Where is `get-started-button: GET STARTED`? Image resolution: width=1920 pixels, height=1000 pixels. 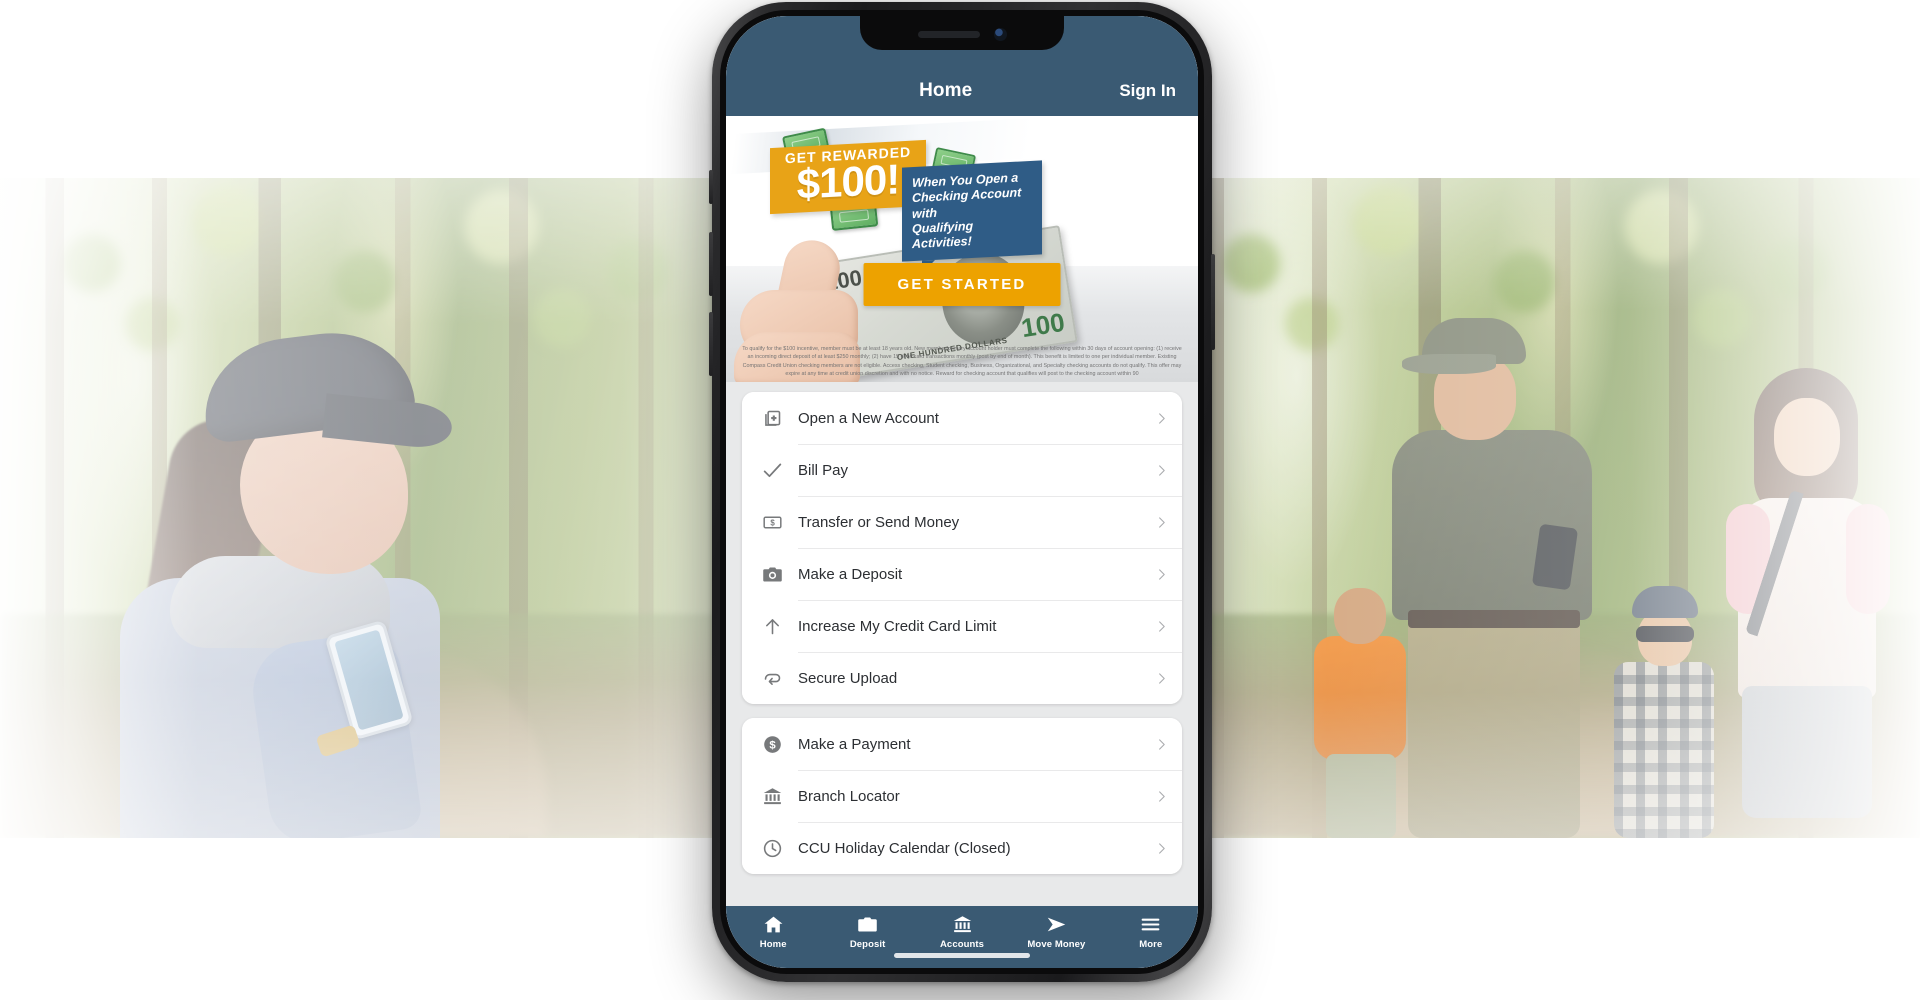
get-started-button: GET STARTED is located at coordinates (962, 284).